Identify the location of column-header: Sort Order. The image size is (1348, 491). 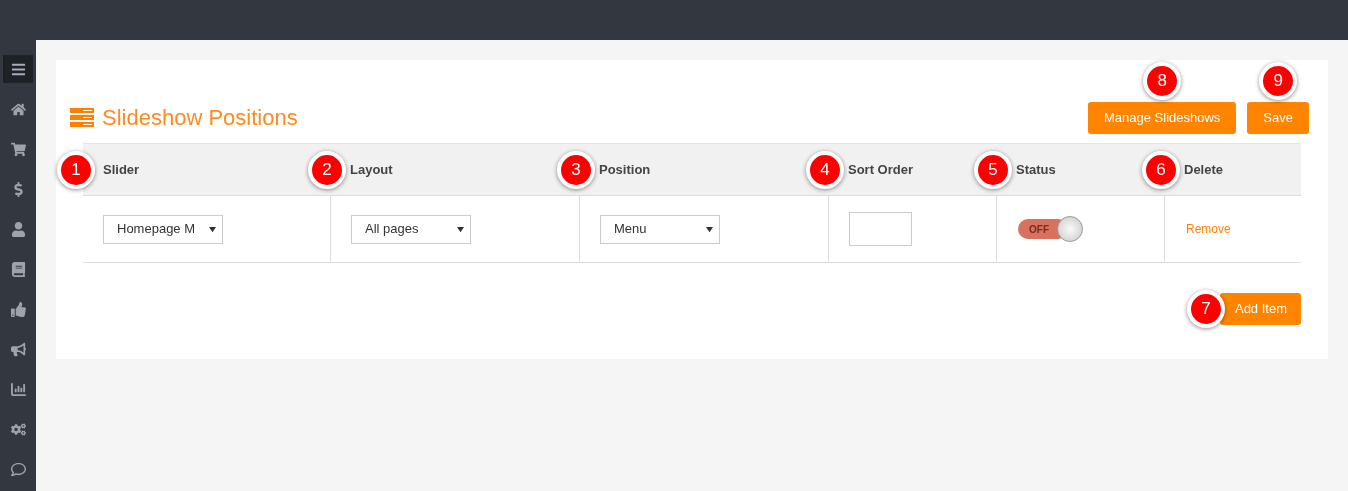
(880, 169).